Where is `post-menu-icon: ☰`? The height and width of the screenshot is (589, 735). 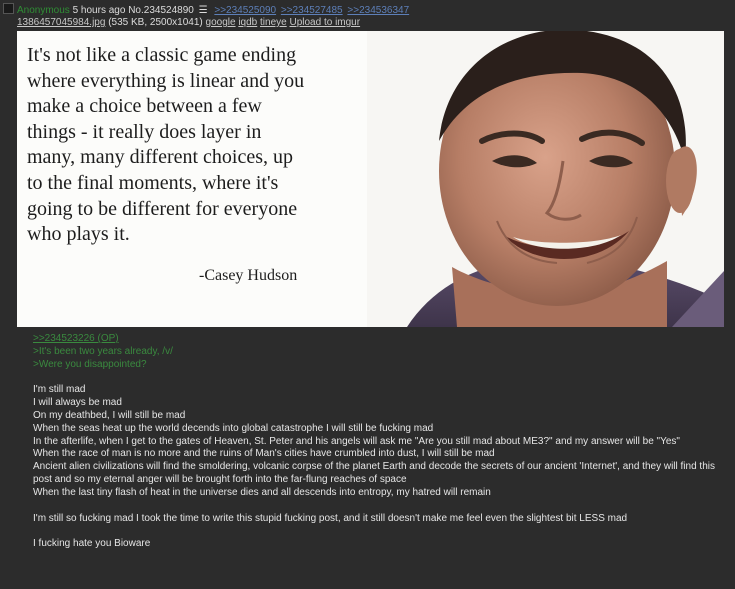
post-menu-icon: ☰ is located at coordinates (203, 10).